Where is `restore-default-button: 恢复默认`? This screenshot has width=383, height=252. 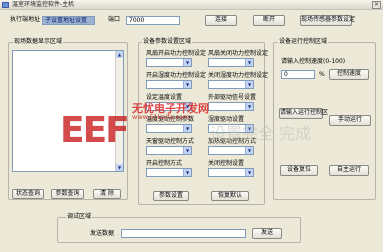 restore-default-button: 恢复默认 is located at coordinates (230, 196).